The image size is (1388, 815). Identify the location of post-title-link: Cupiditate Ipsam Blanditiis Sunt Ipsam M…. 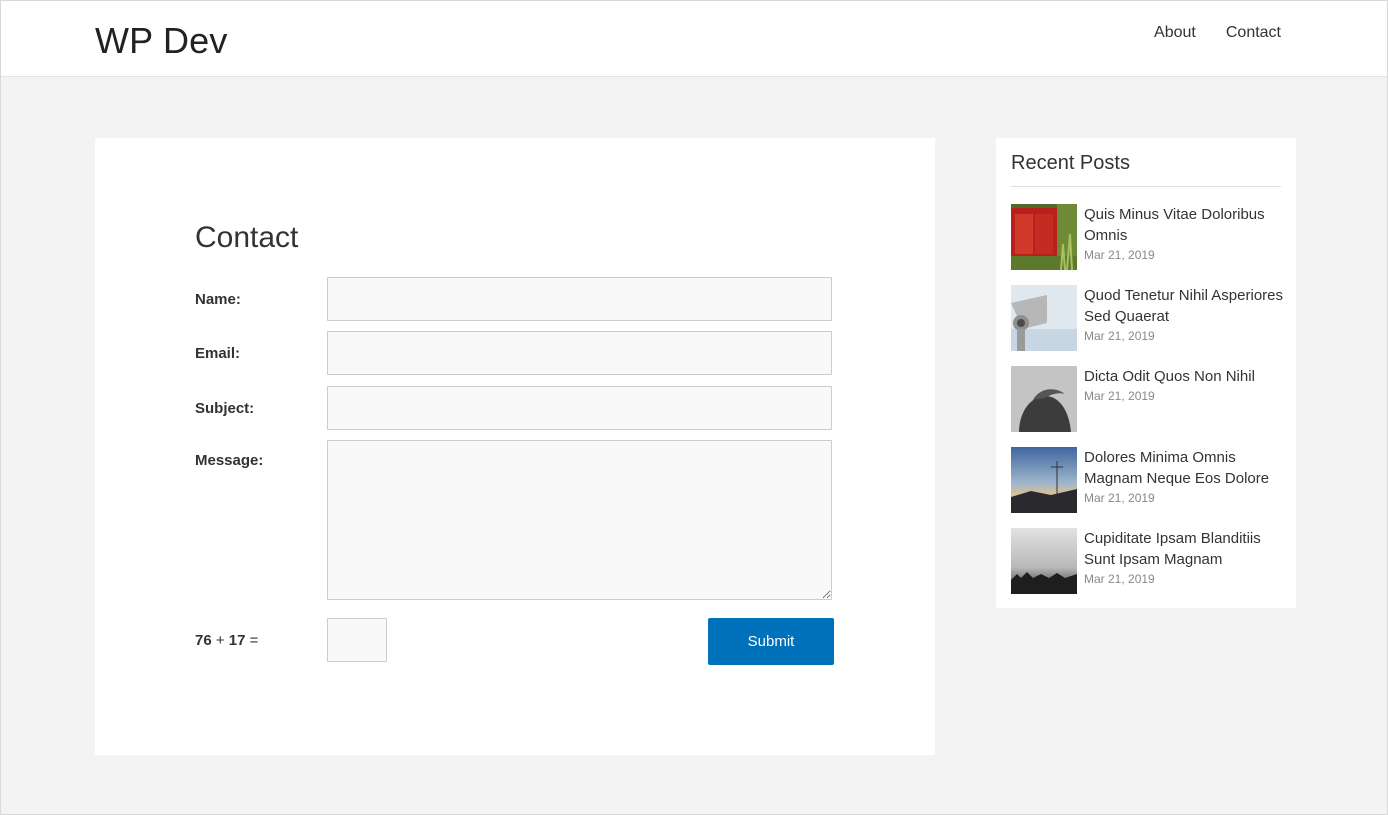
(1184, 549).